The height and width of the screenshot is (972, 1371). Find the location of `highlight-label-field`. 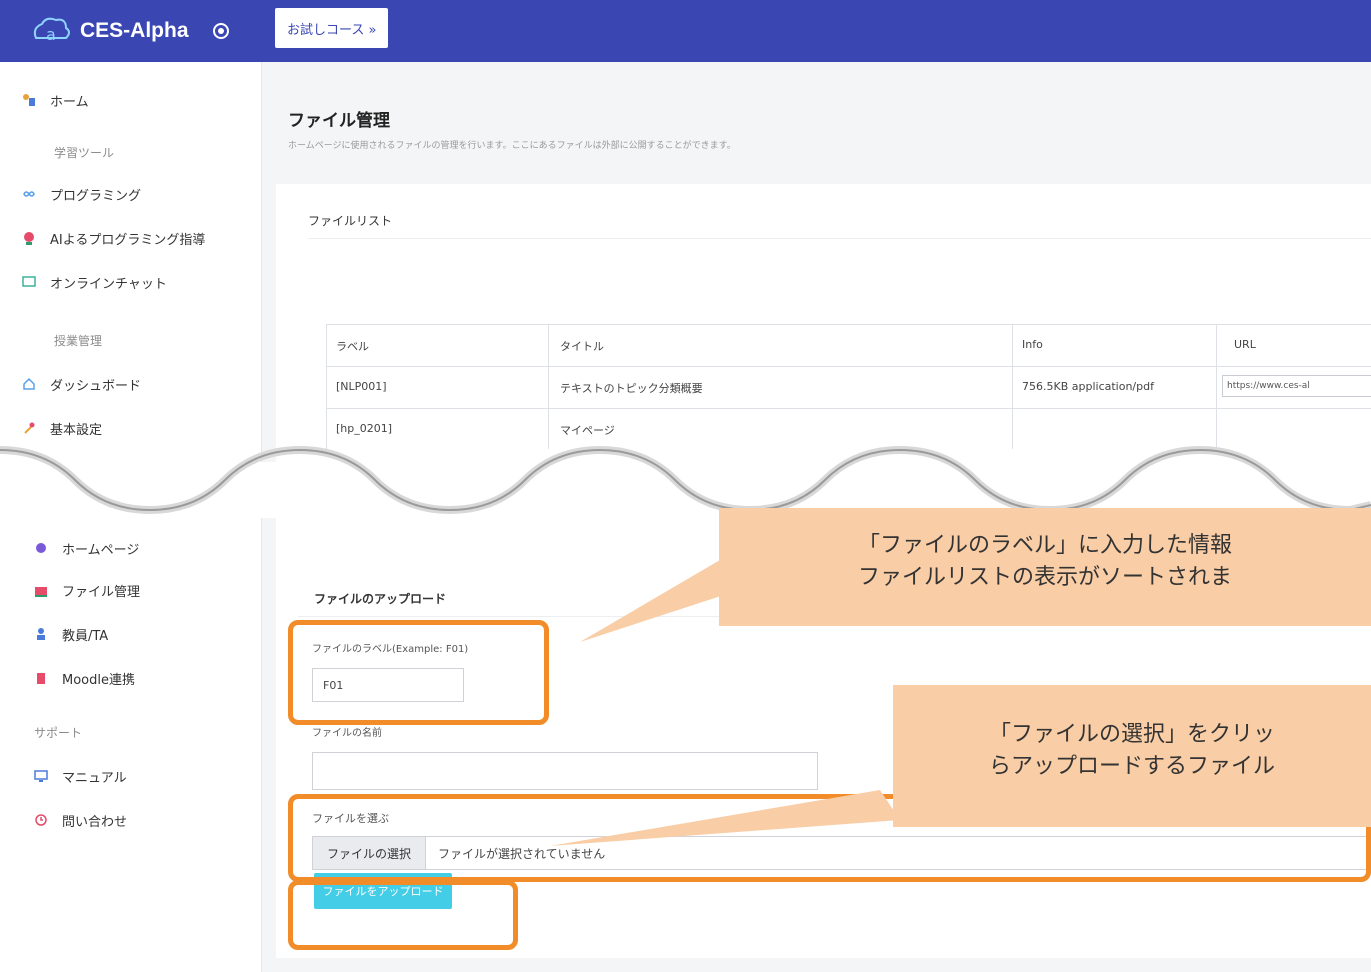

highlight-label-field is located at coordinates (418, 672).